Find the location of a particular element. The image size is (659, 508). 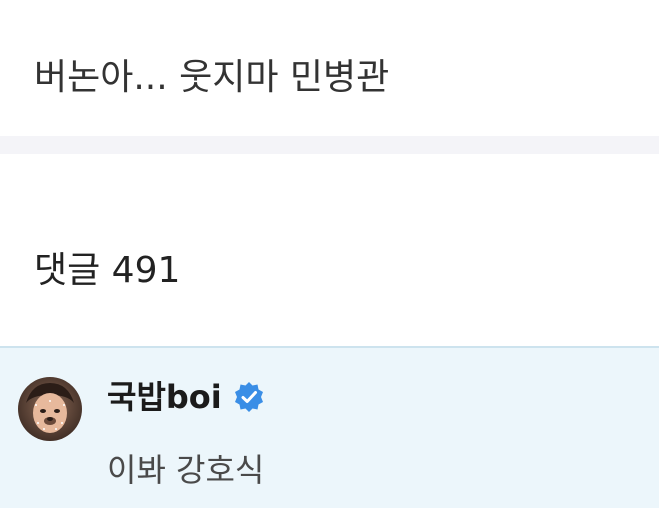

user-avatar-icon is located at coordinates (50, 409).